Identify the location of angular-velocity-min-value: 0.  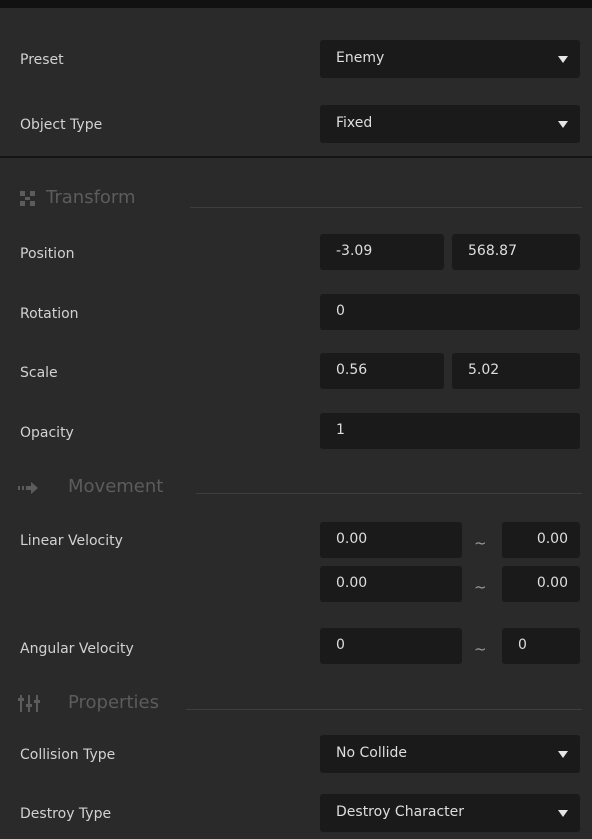
(340, 645).